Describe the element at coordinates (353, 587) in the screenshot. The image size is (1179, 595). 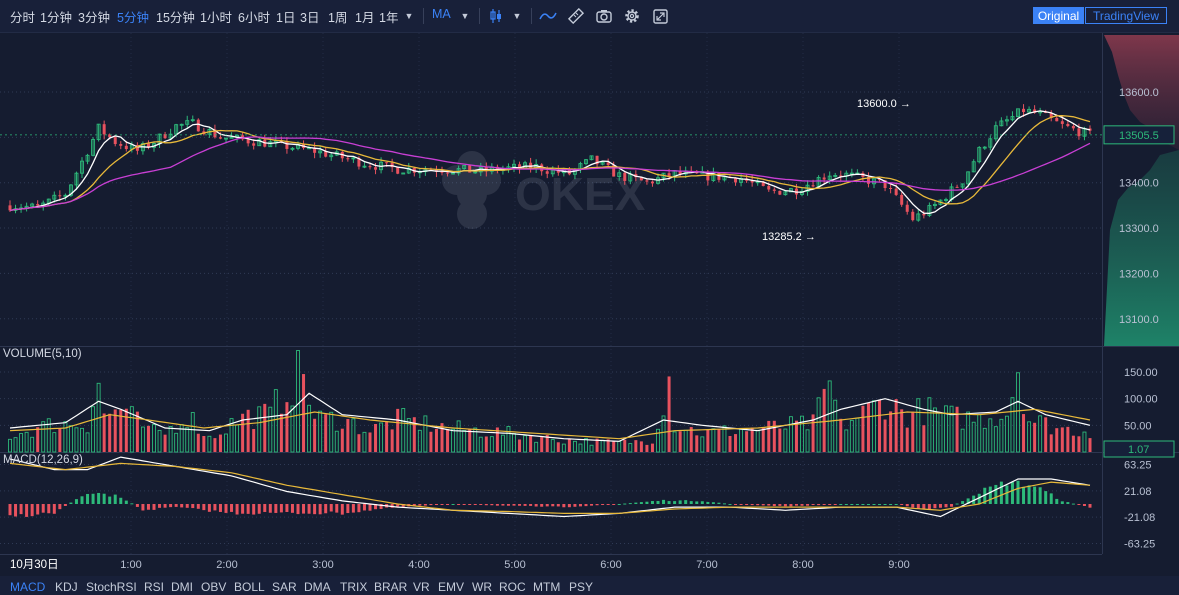
I see `indicator-tab: TRIX` at that location.